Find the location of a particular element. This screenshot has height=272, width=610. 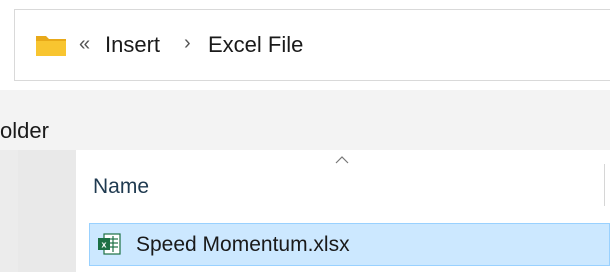

breadcrumb-overflow-icon: « is located at coordinates (84, 44).